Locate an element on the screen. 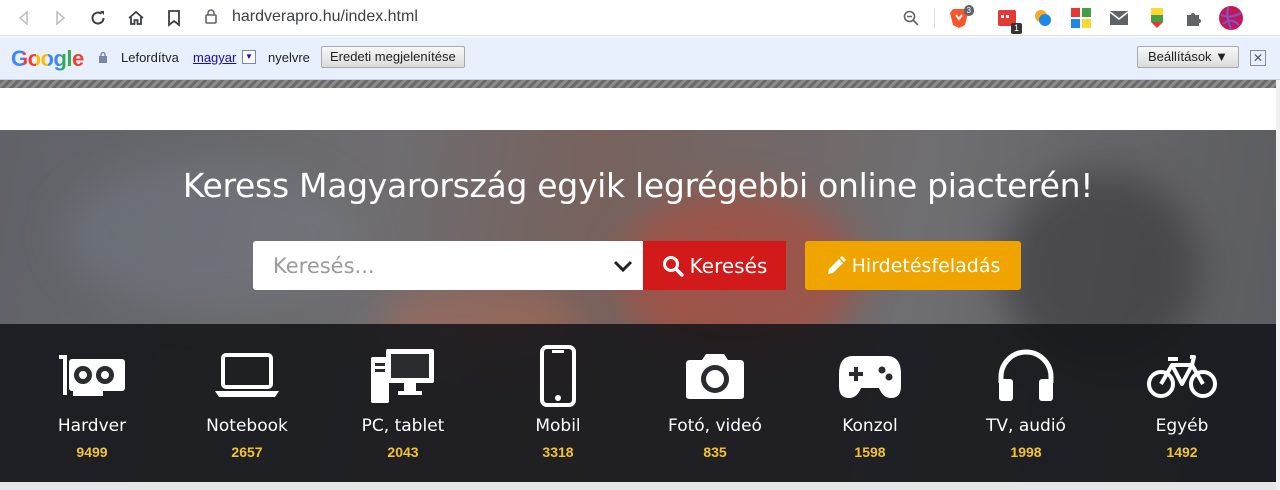  search-input is located at coordinates (428, 265).